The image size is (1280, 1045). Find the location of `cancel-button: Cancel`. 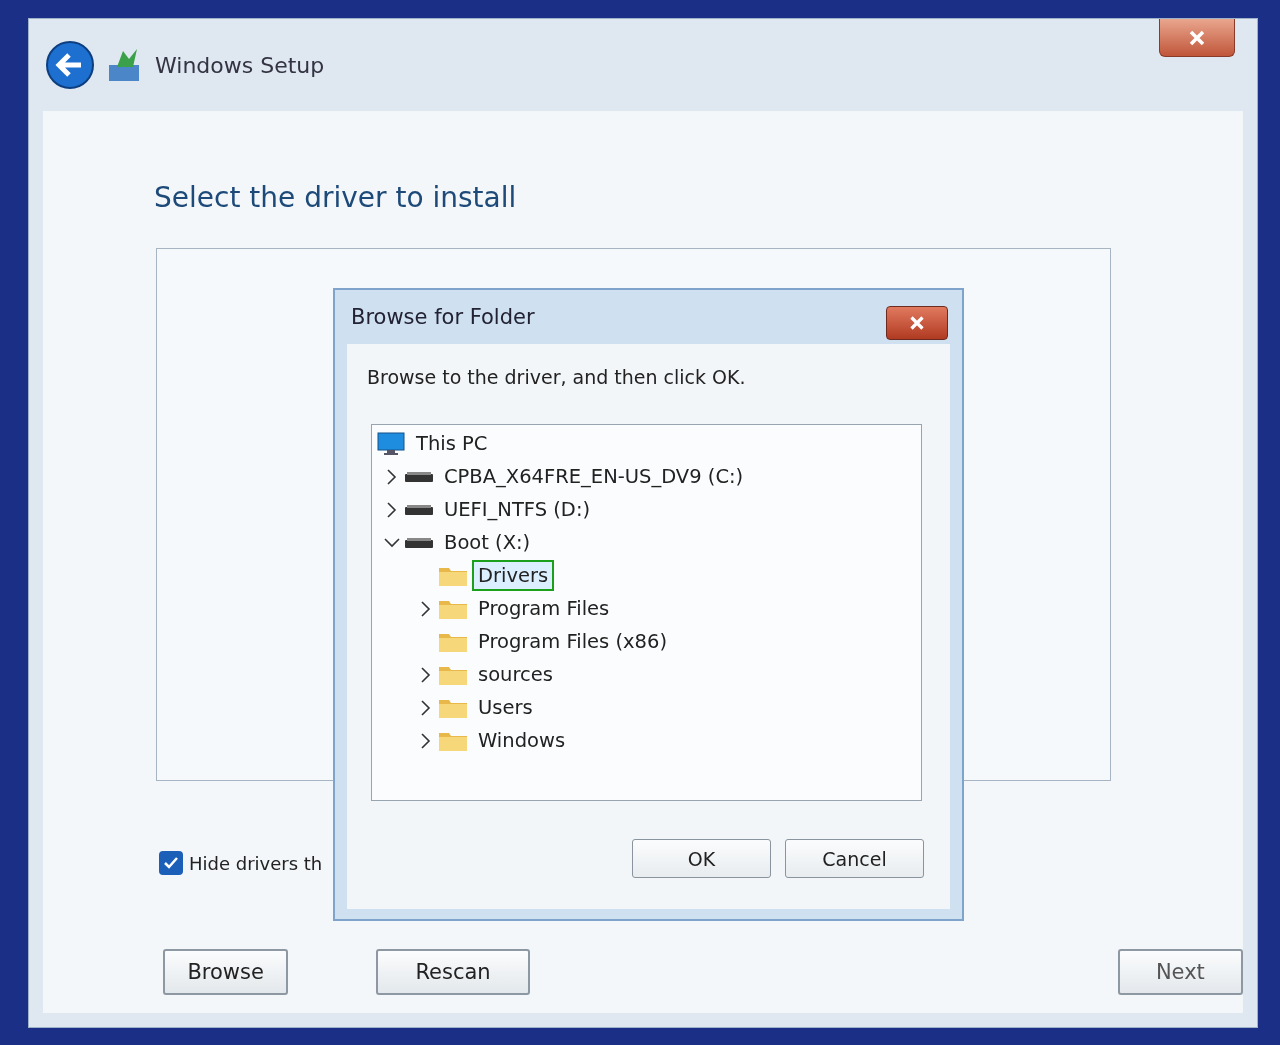

cancel-button: Cancel is located at coordinates (854, 858).